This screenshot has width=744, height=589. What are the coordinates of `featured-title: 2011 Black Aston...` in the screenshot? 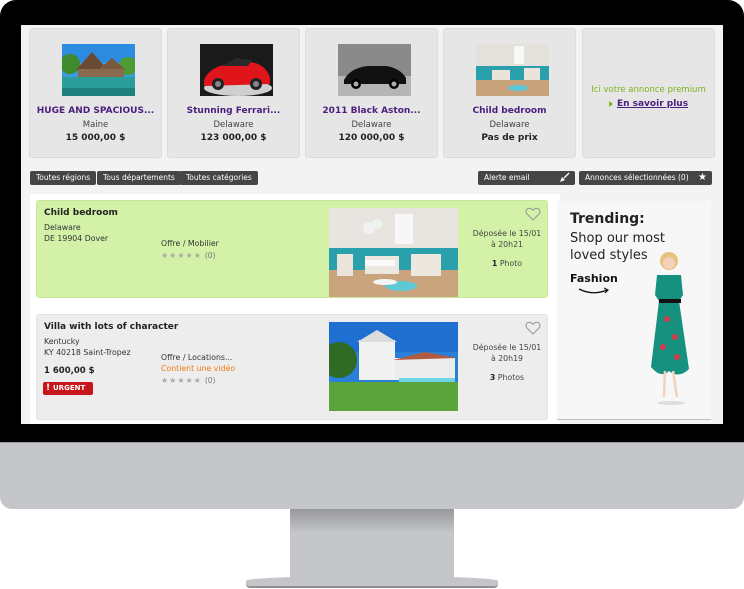 It's located at (371, 111).